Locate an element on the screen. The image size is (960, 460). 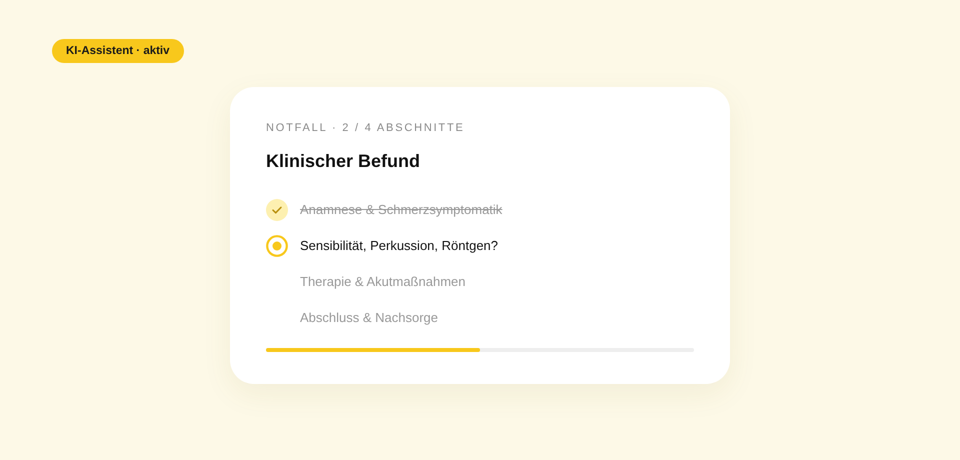
step-label: Anamnese & Schmerzsymptomatik is located at coordinates (401, 210).